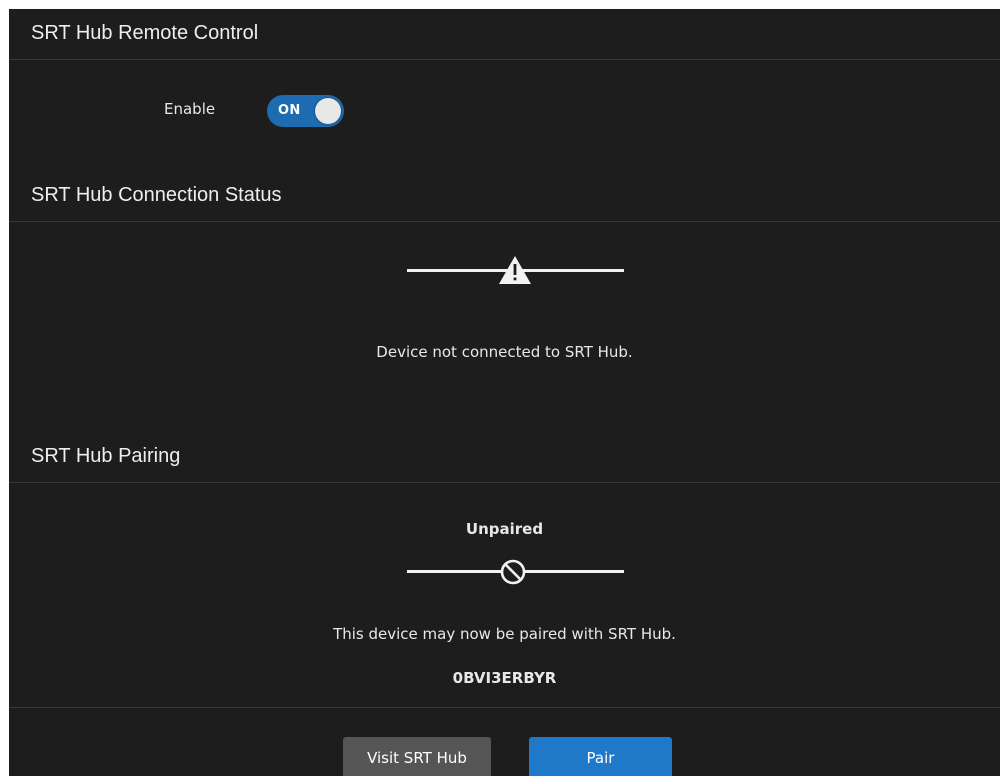 The height and width of the screenshot is (776, 1000). Describe the element at coordinates (513, 574) in the screenshot. I see `prohibited-icon` at that location.